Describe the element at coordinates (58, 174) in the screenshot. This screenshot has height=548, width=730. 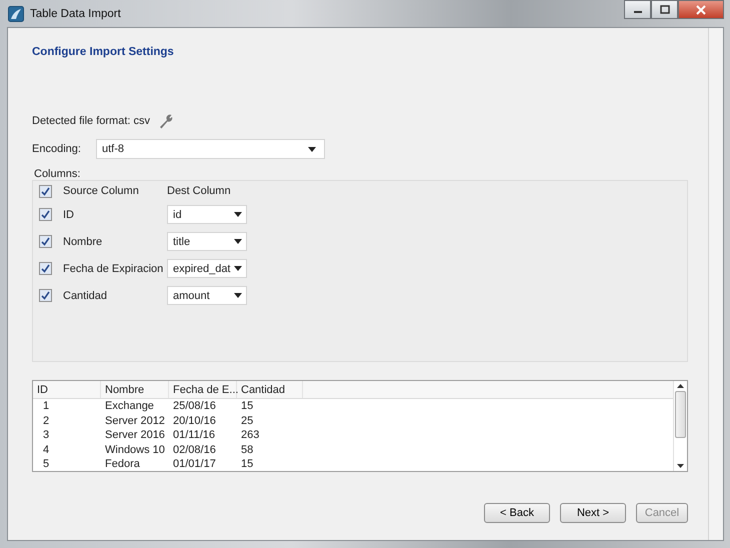
I see `group-label: Columns:` at that location.